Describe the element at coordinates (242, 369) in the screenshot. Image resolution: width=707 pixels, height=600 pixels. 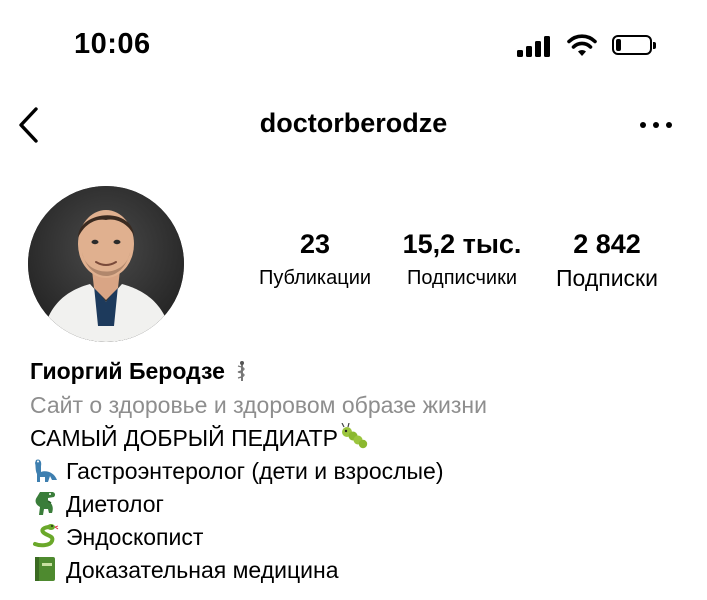
I see `medical-symbol-icon` at that location.